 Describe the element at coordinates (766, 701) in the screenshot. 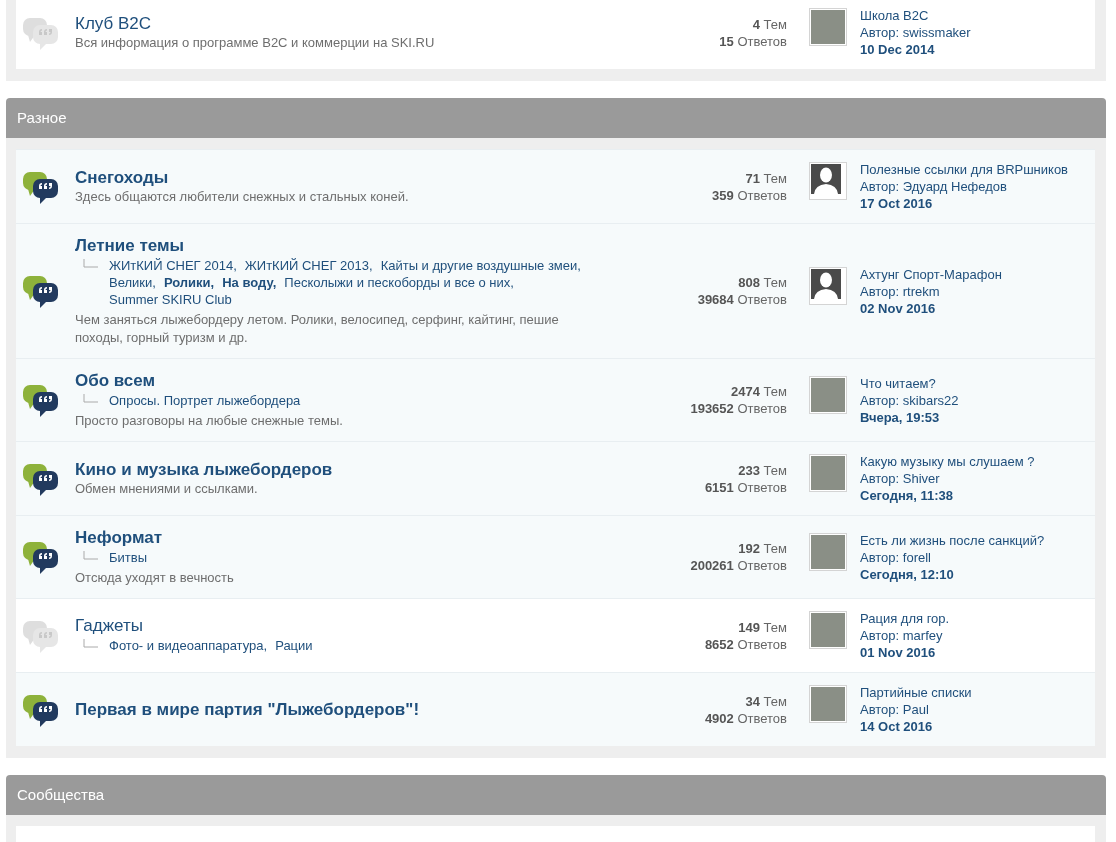

I see `topic-count: 34 Тем` at that location.